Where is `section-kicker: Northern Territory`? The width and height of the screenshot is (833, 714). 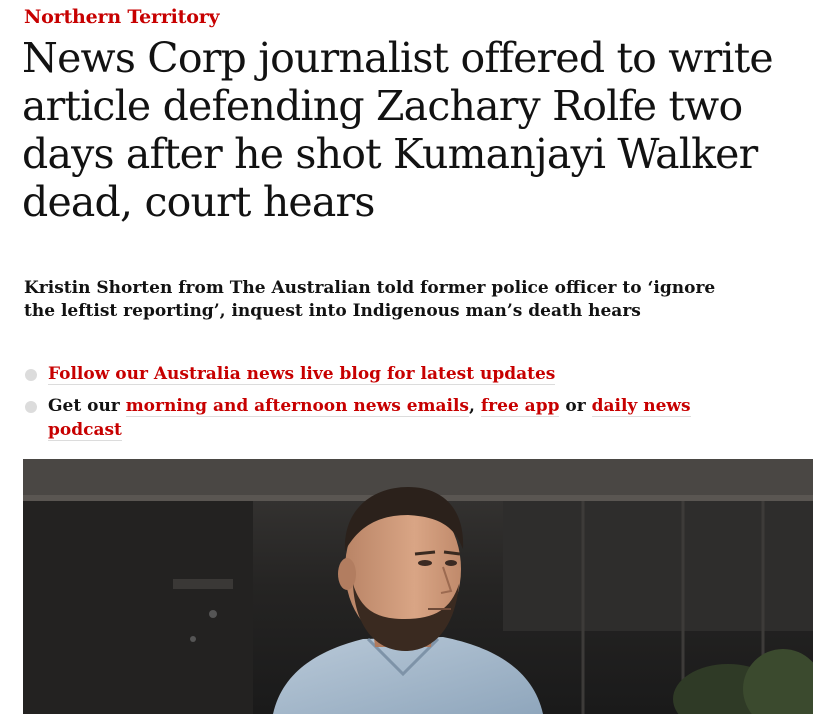
section-kicker: Northern Territory is located at coordinates (122, 17).